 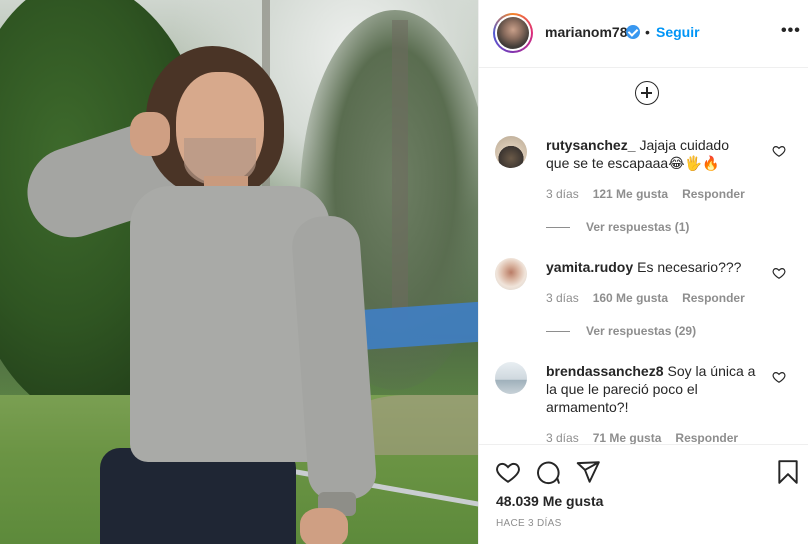 What do you see at coordinates (689, 267) in the screenshot?
I see `comment-body: Es necesario???` at bounding box center [689, 267].